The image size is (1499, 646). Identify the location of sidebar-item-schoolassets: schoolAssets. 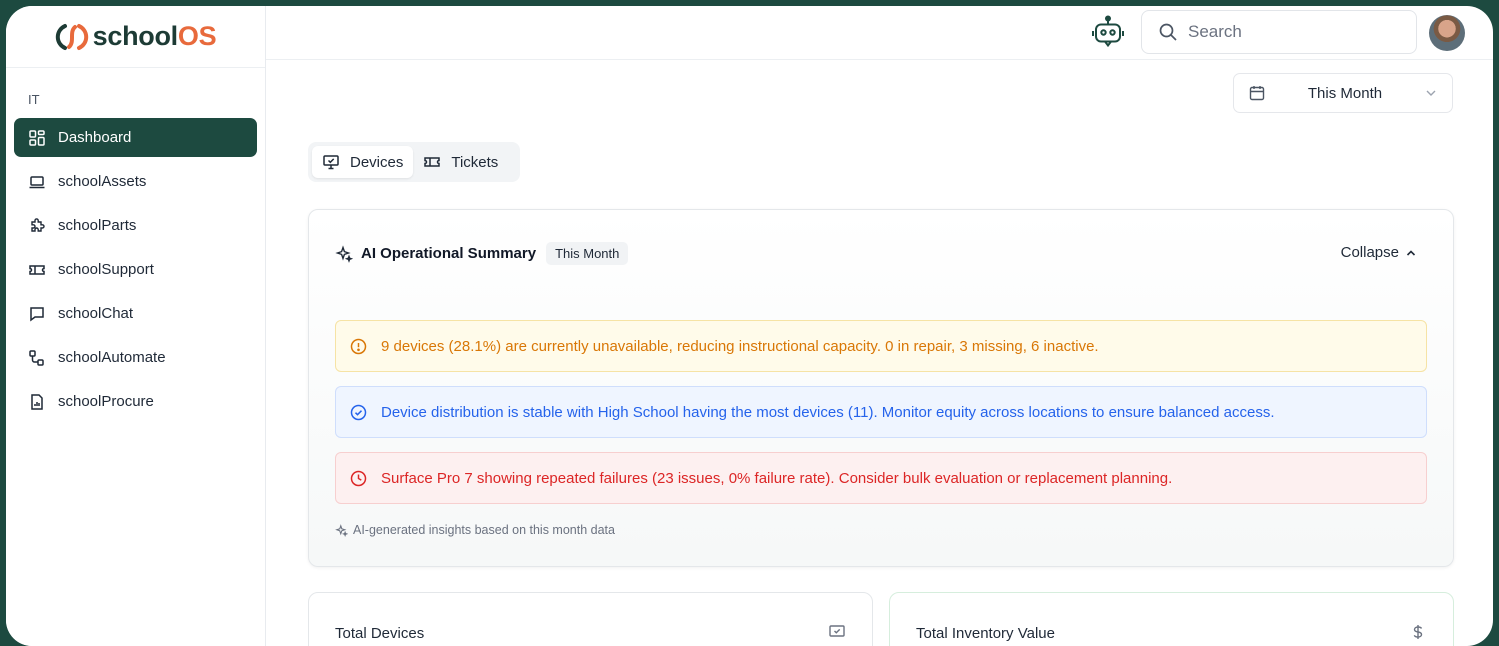
(135, 181).